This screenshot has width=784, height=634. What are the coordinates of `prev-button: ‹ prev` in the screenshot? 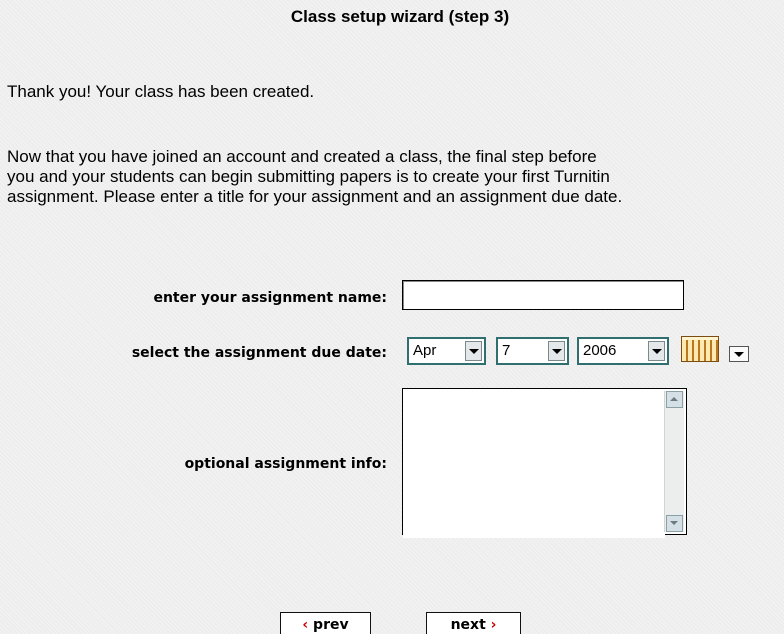 It's located at (325, 623).